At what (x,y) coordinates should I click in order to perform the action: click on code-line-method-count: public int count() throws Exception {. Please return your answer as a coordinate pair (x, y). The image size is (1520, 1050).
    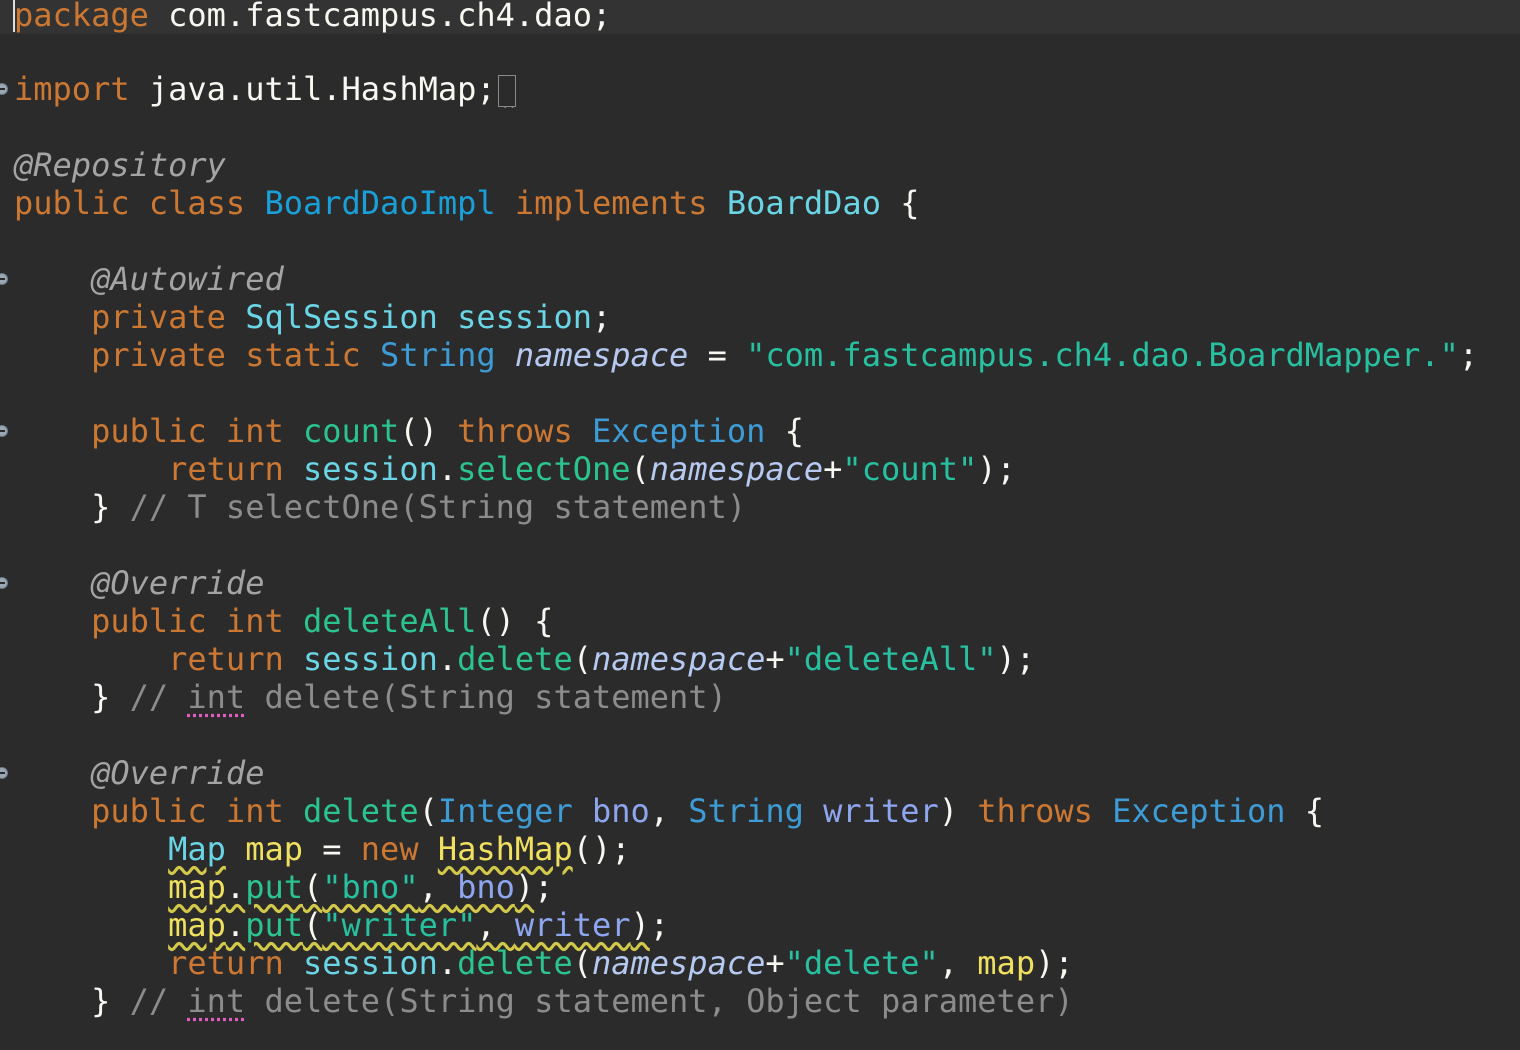
    Looking at the image, I should click on (760, 431).